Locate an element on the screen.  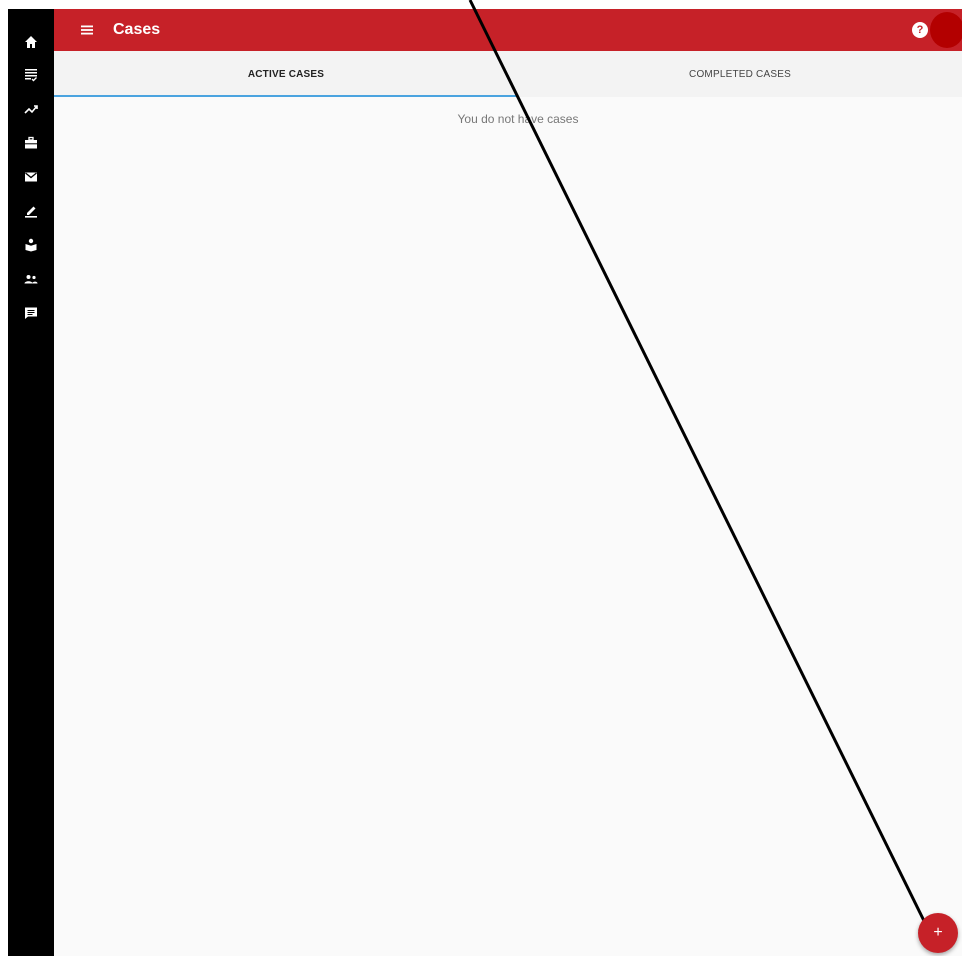
briefcase-icon is located at coordinates (31, 142).